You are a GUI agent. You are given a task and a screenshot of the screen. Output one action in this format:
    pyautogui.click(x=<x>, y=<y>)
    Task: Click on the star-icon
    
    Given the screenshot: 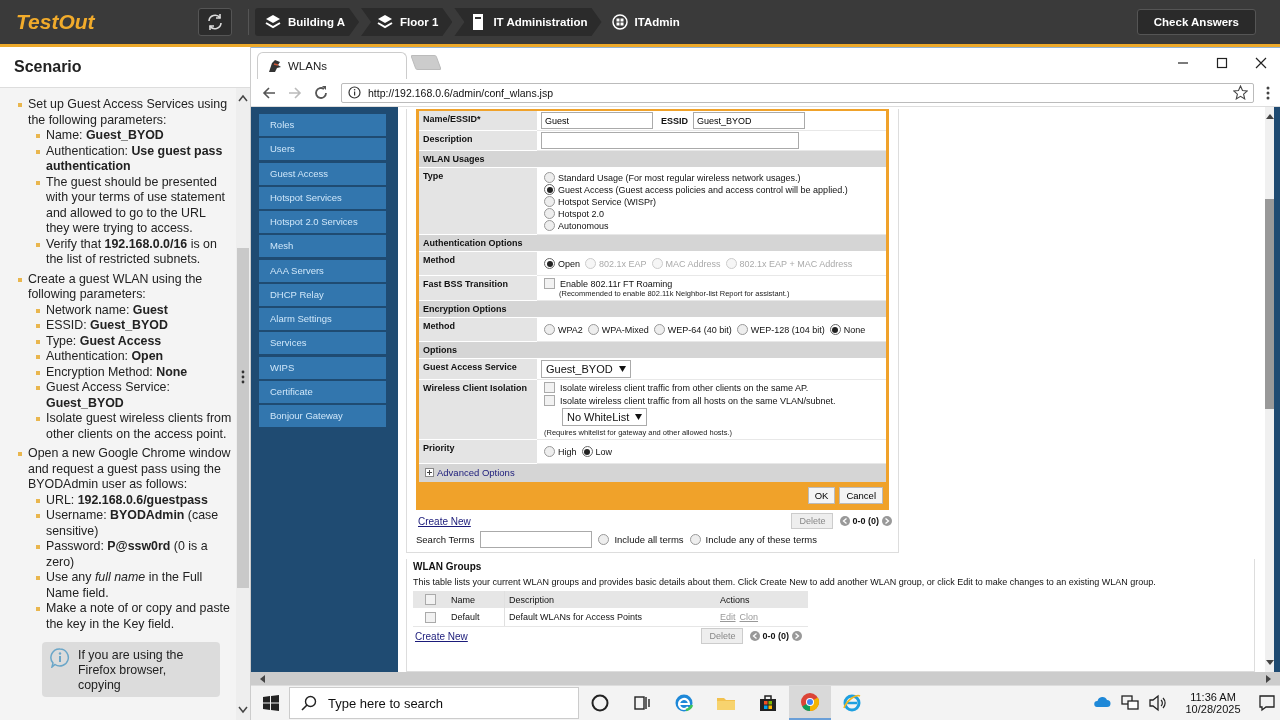 What is the action you would take?
    pyautogui.click(x=1240, y=92)
    